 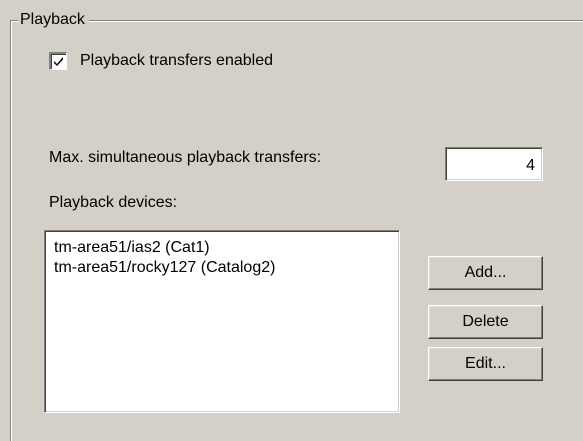 I want to click on playback-enabled-checkbox-row: Playback transfers enabled, so click(x=161, y=61).